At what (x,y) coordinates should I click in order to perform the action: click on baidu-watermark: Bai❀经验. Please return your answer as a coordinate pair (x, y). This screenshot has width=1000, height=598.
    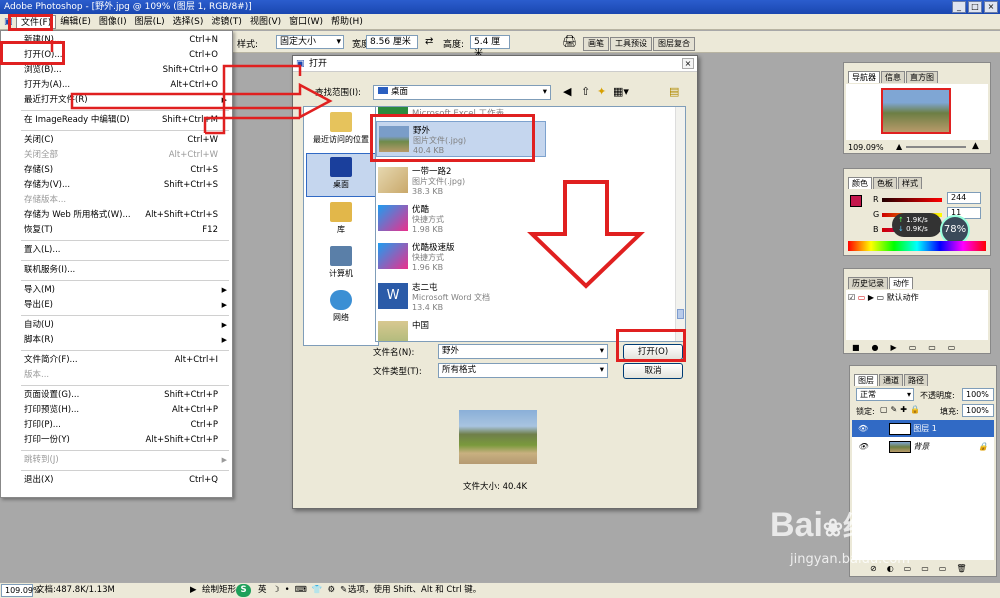
    Looking at the image, I should click on (835, 525).